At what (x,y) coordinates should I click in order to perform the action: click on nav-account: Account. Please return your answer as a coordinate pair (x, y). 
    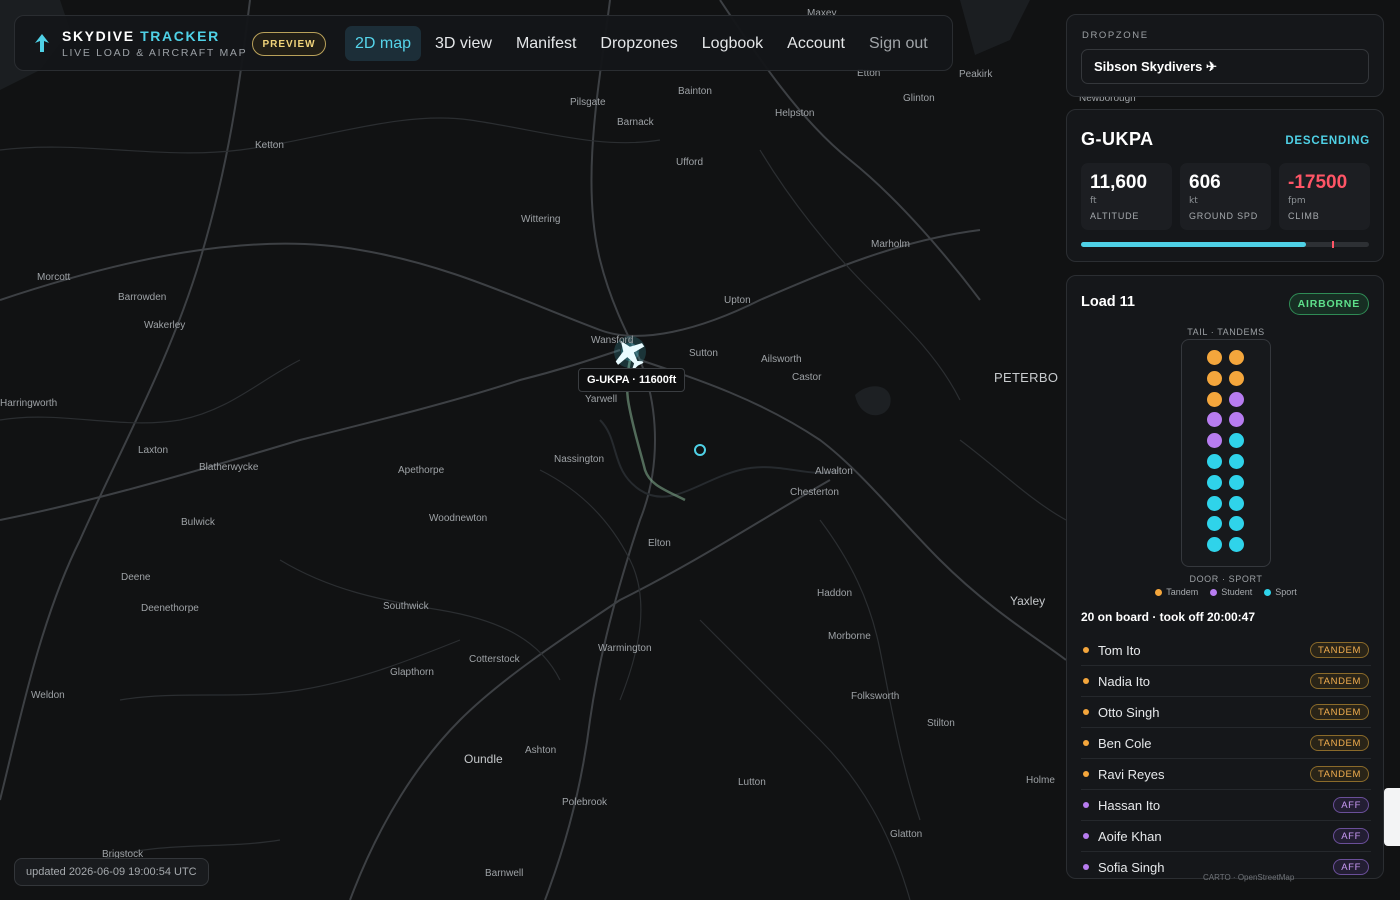
    Looking at the image, I should click on (816, 43).